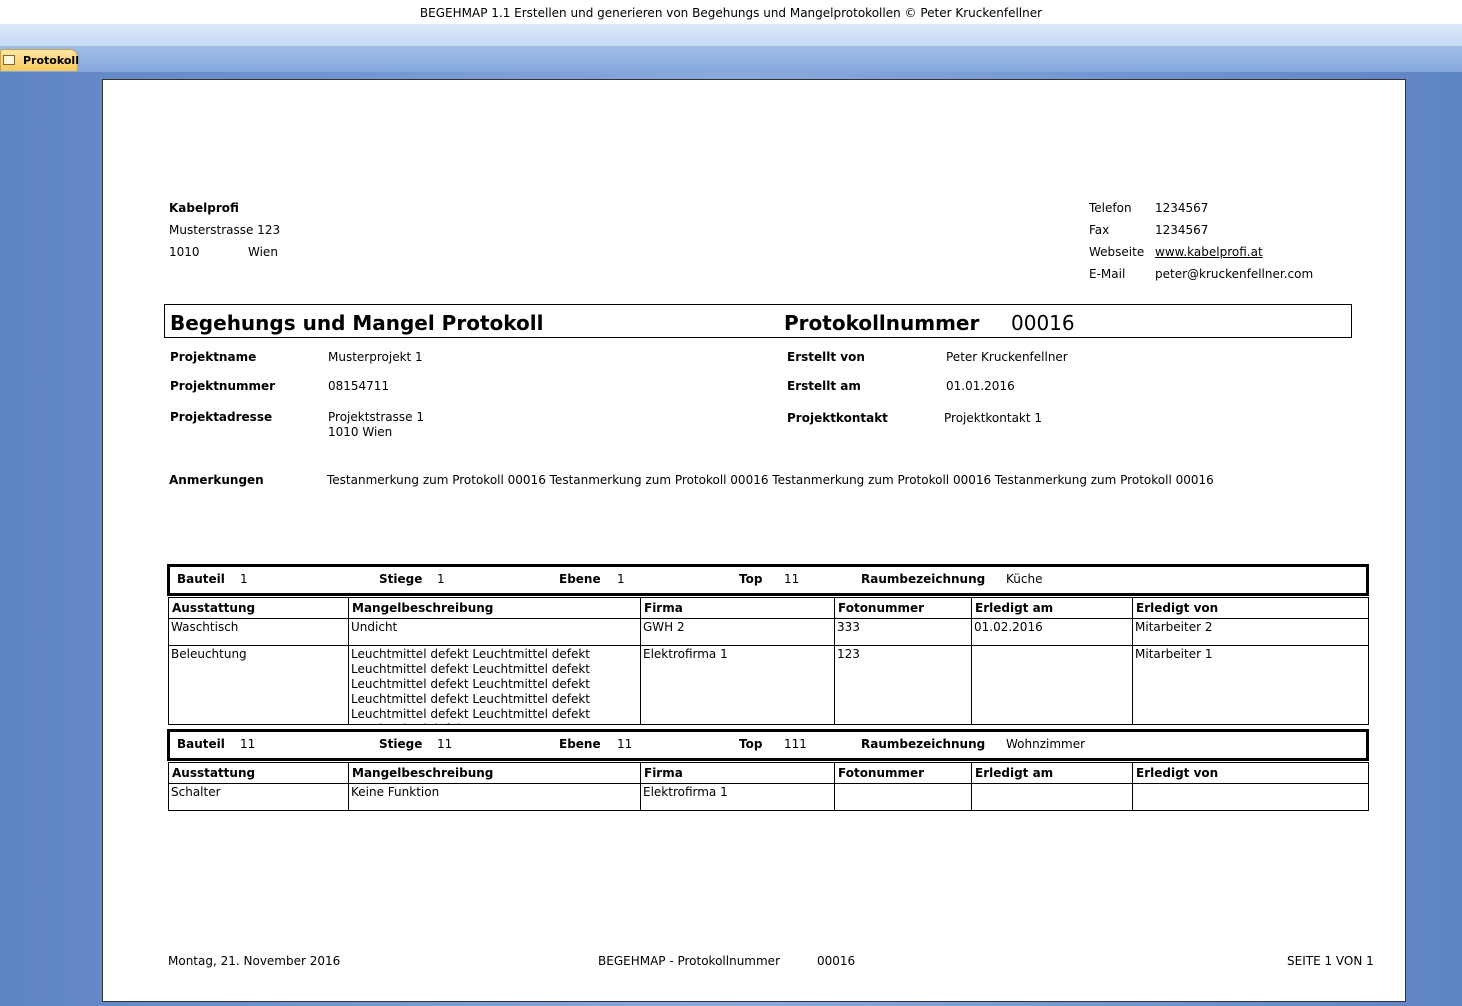  Describe the element at coordinates (1110, 208) in the screenshot. I see `telefon-label: Telefon` at that location.